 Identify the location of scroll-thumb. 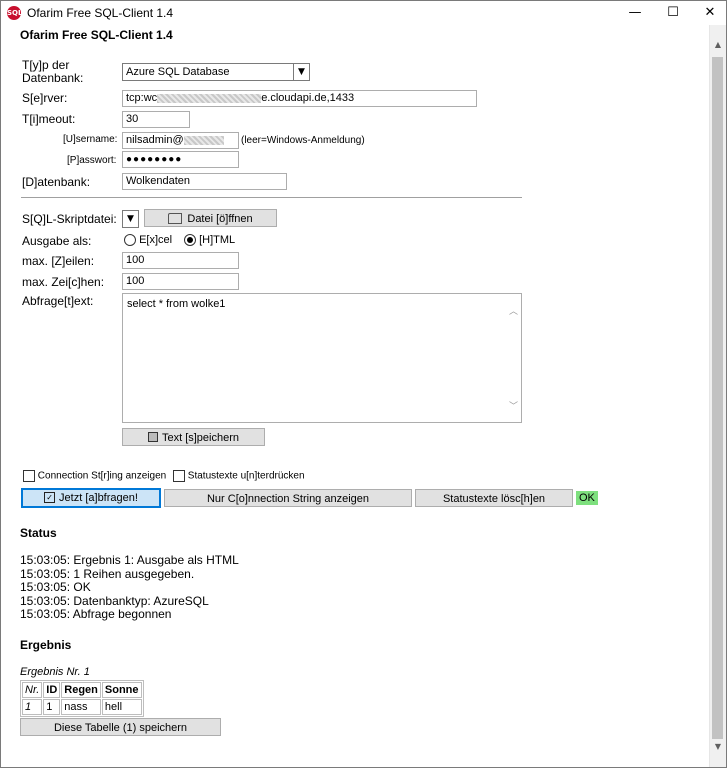
(717, 398).